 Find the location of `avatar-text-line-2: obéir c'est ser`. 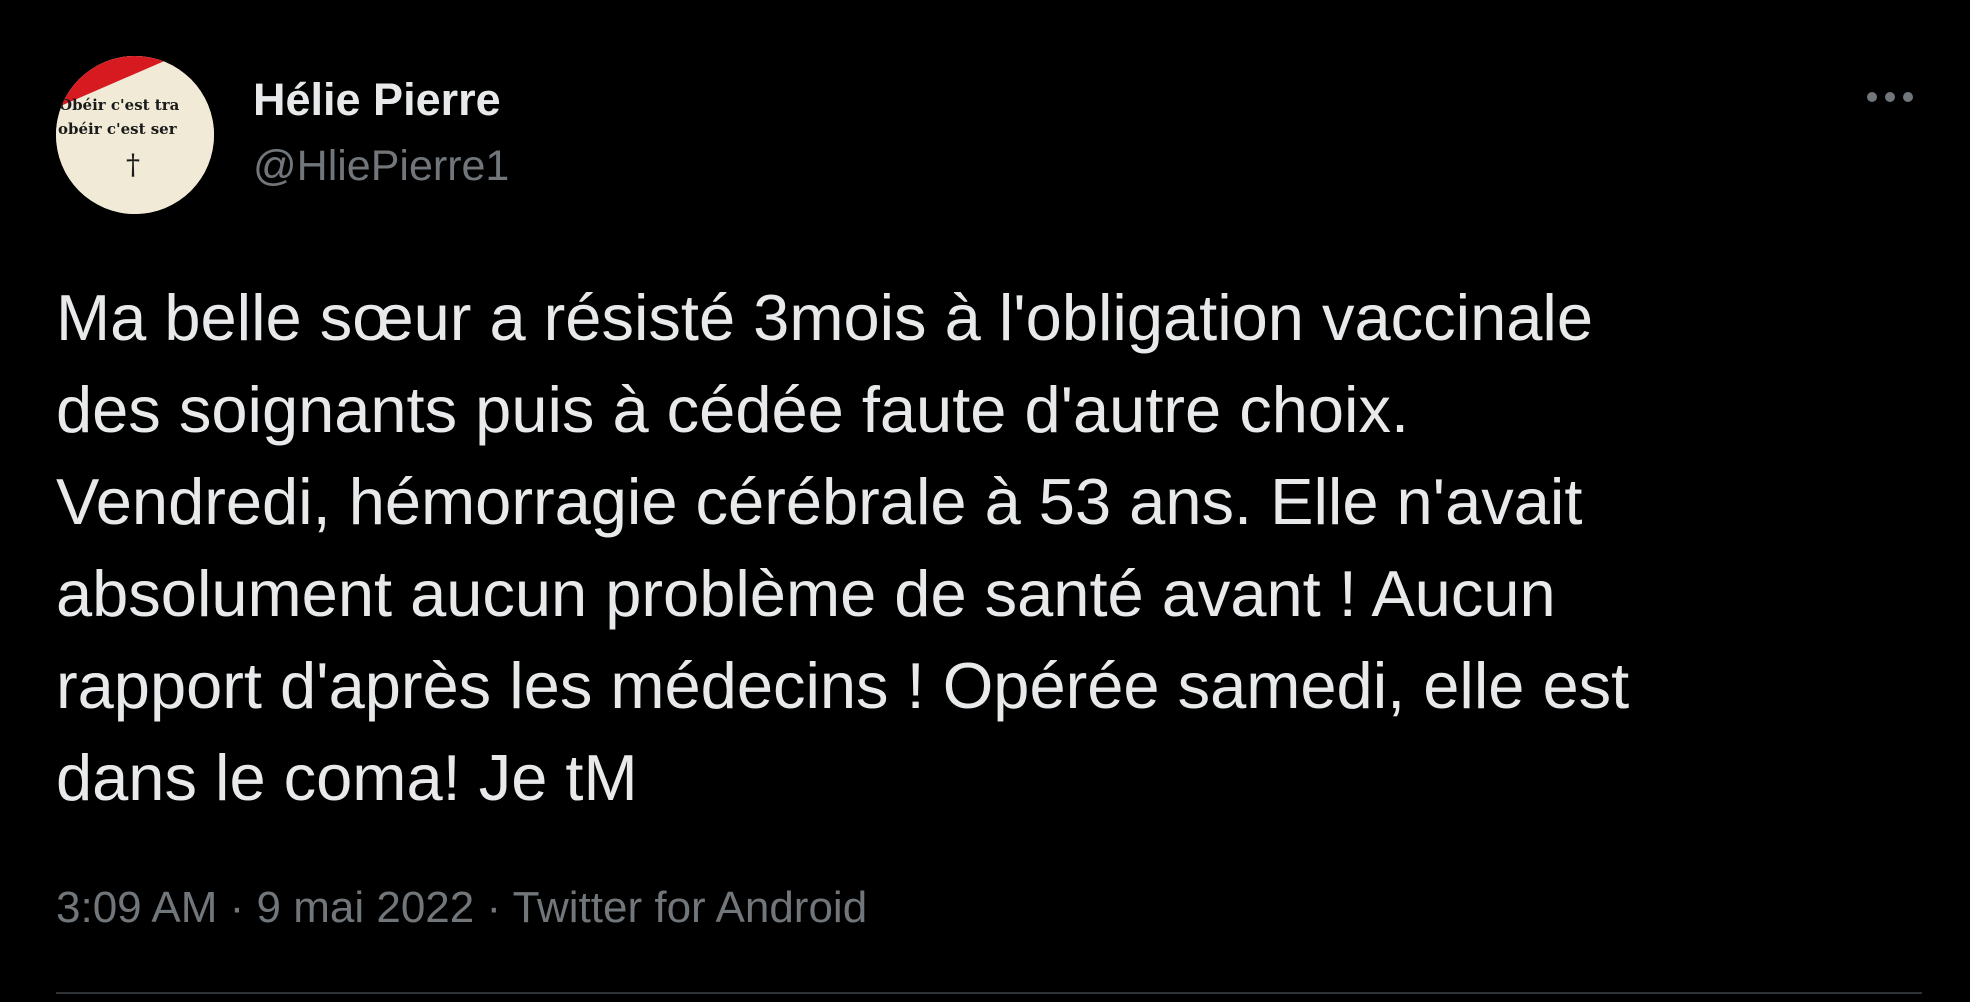

avatar-text-line-2: obéir c'est ser is located at coordinates (118, 129).